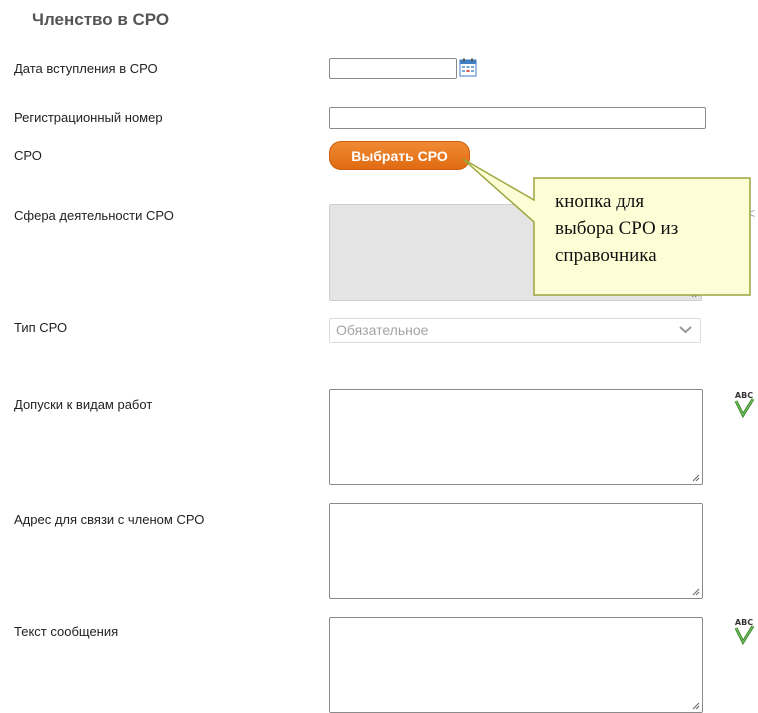  What do you see at coordinates (606, 255) in the screenshot?
I see `callout-line-3: справочника` at bounding box center [606, 255].